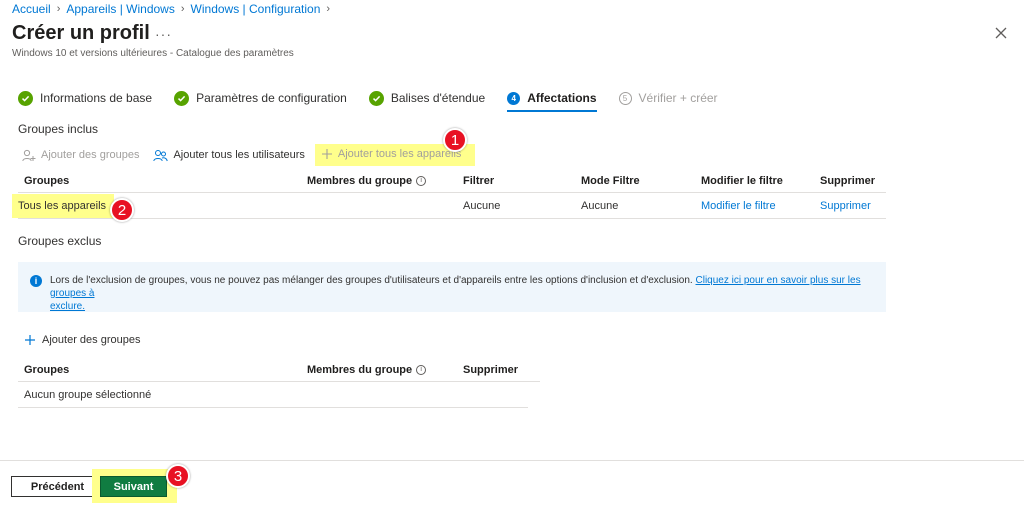 The height and width of the screenshot is (506, 1024). What do you see at coordinates (1001, 33) in the screenshot?
I see `close-icon` at bounding box center [1001, 33].